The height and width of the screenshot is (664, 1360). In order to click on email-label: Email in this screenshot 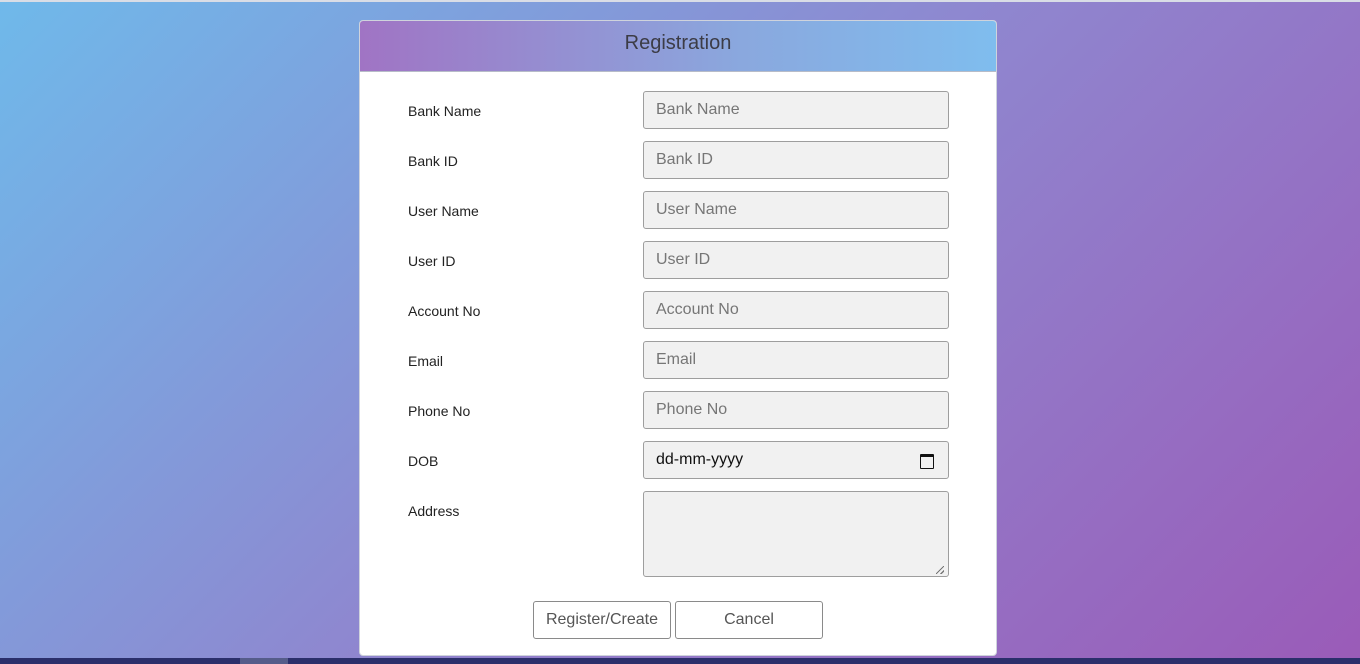, I will do `click(426, 361)`.